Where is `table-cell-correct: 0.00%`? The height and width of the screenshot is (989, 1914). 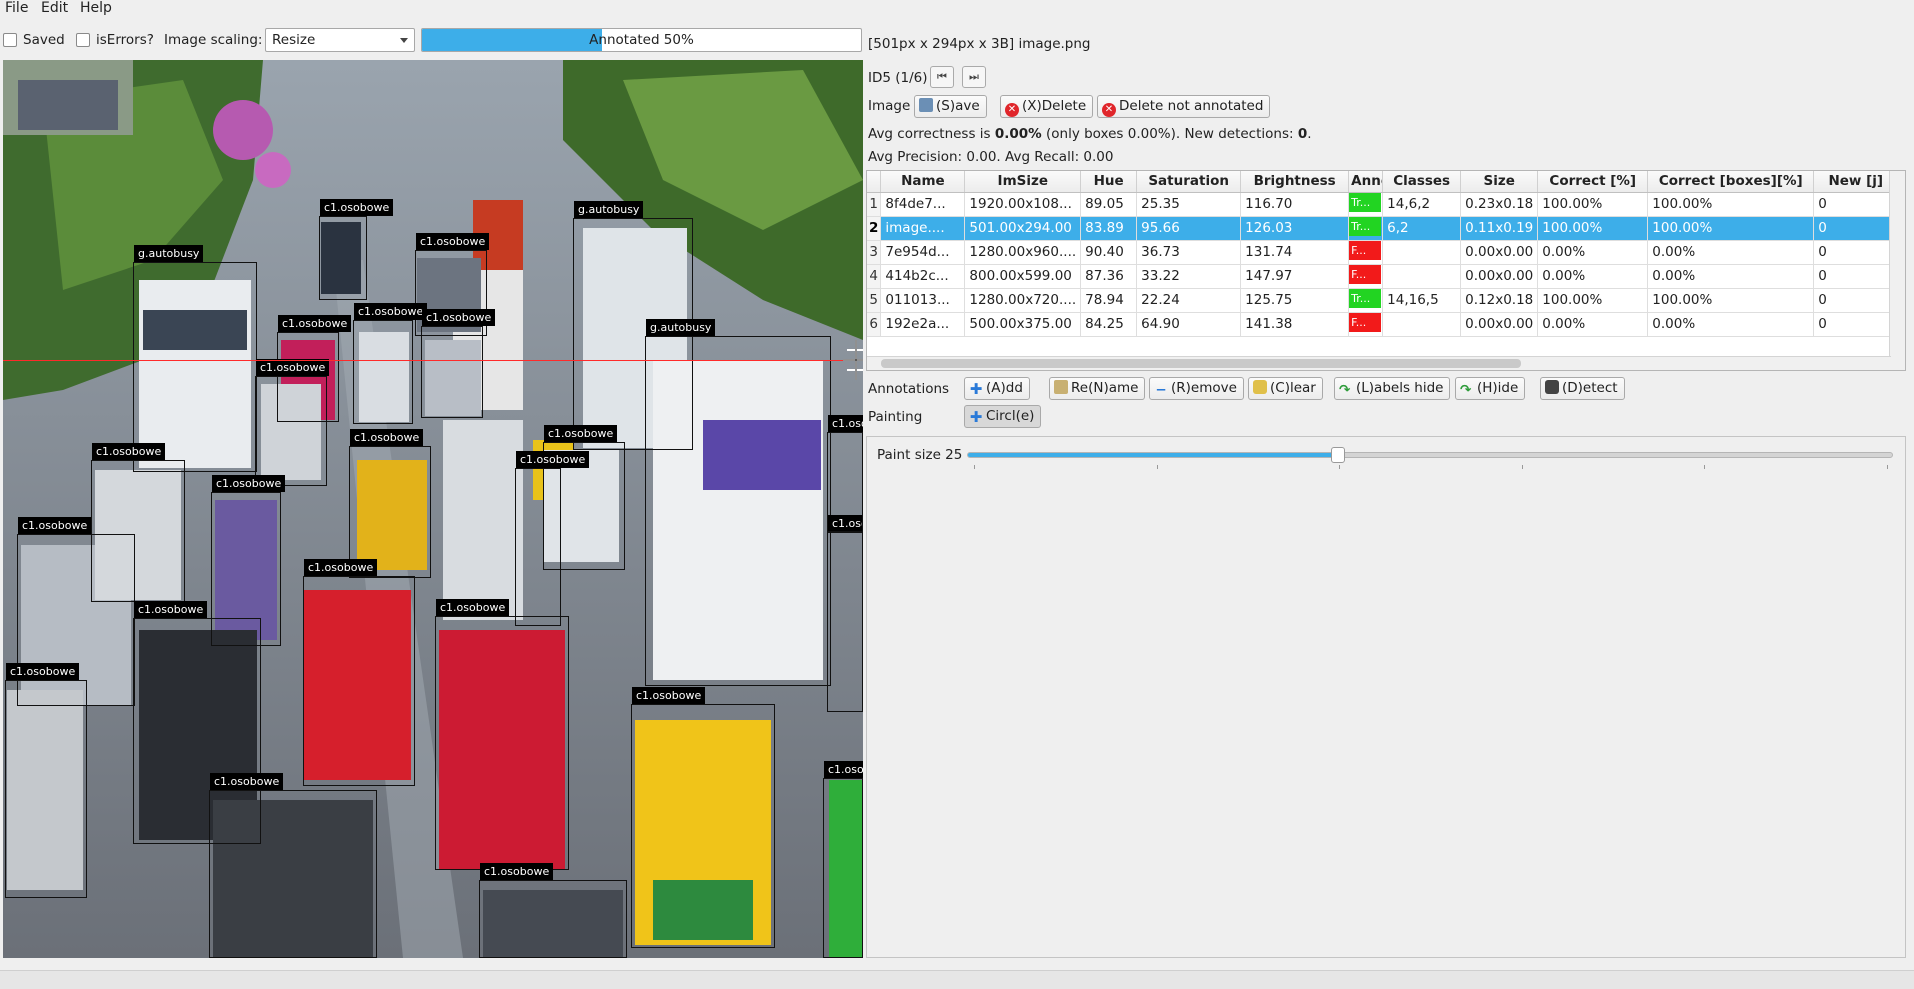 table-cell-correct: 0.00% is located at coordinates (1593, 252).